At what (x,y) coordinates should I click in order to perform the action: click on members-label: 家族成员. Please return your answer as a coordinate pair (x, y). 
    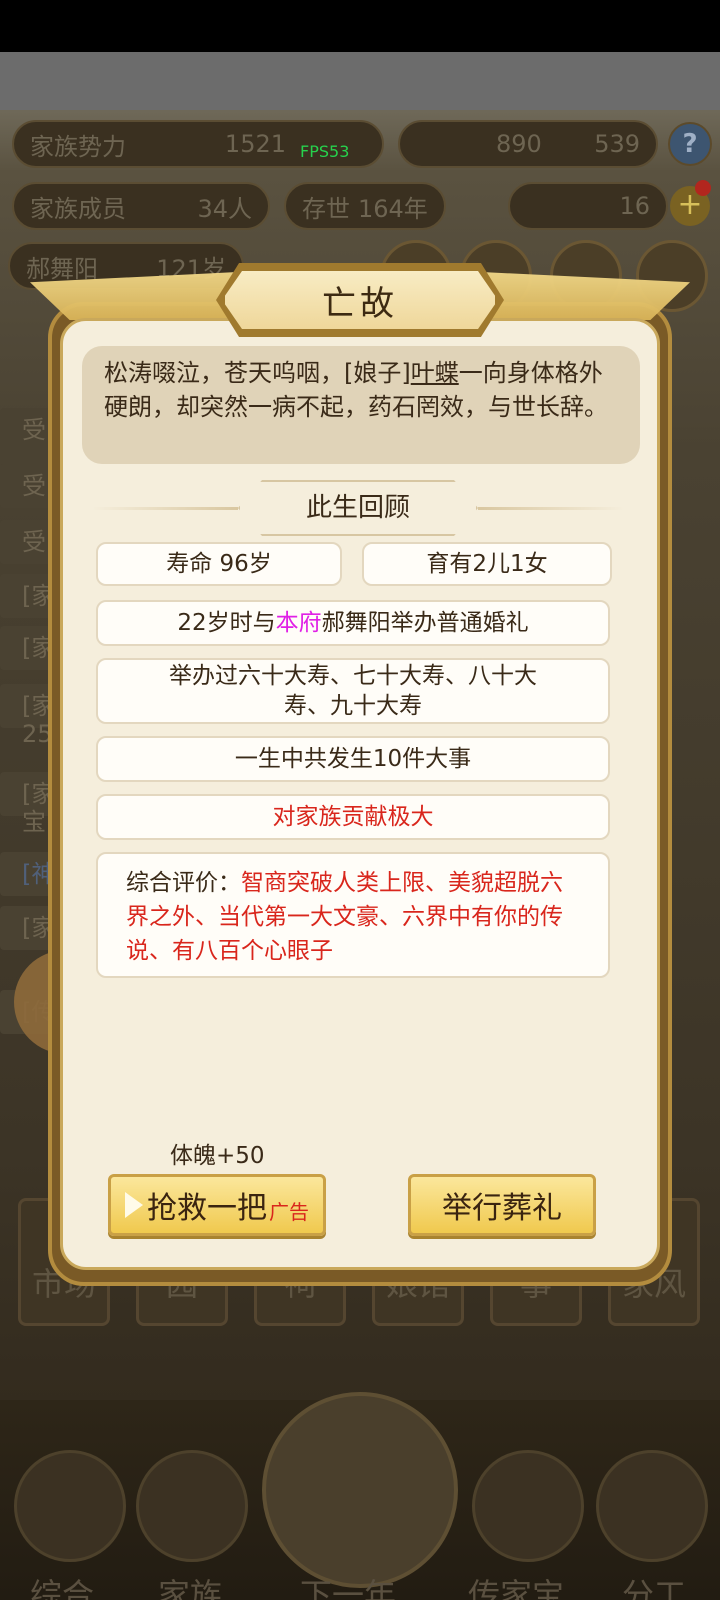
    Looking at the image, I should click on (78, 208).